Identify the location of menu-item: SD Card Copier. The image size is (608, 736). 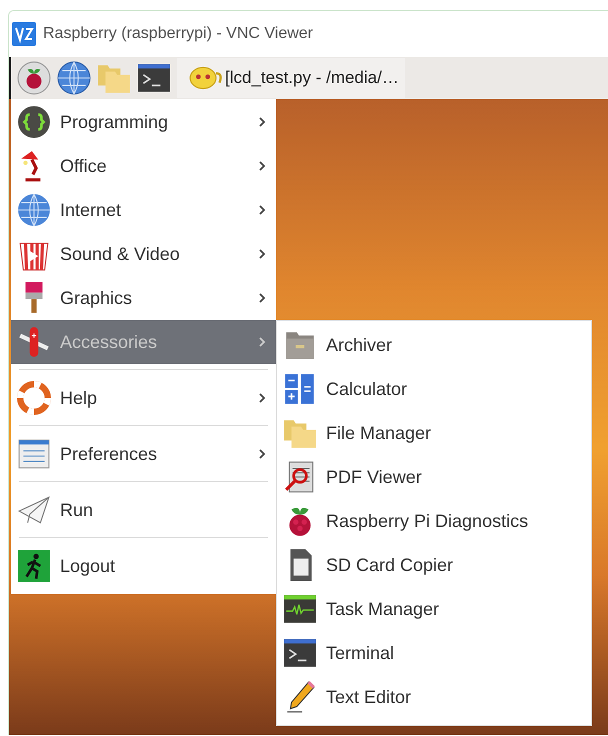
(434, 565).